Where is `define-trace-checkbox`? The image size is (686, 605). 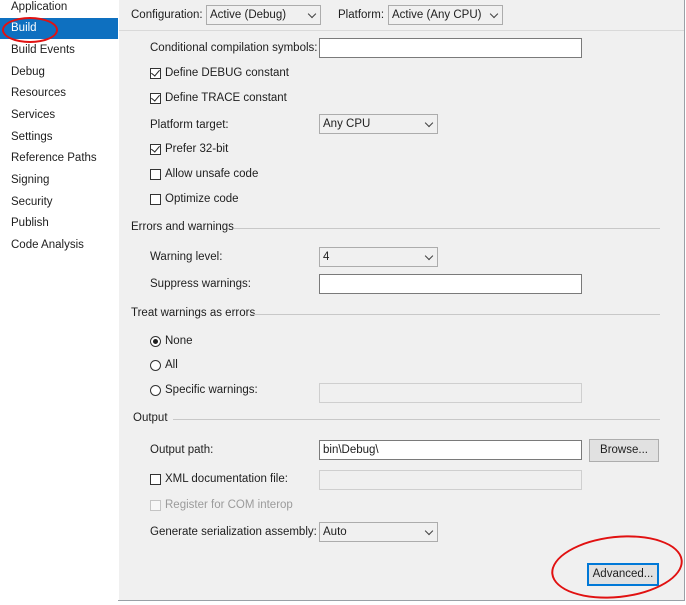
define-trace-checkbox is located at coordinates (155, 98).